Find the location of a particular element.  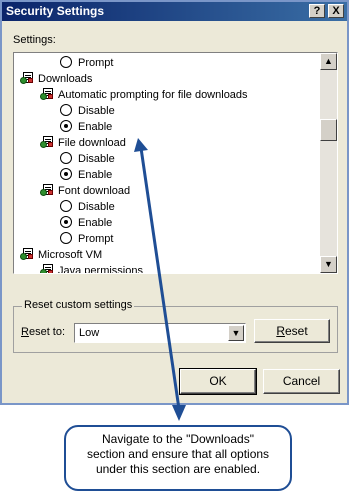

callout-line-2: section and ensure that all options is located at coordinates (178, 454).